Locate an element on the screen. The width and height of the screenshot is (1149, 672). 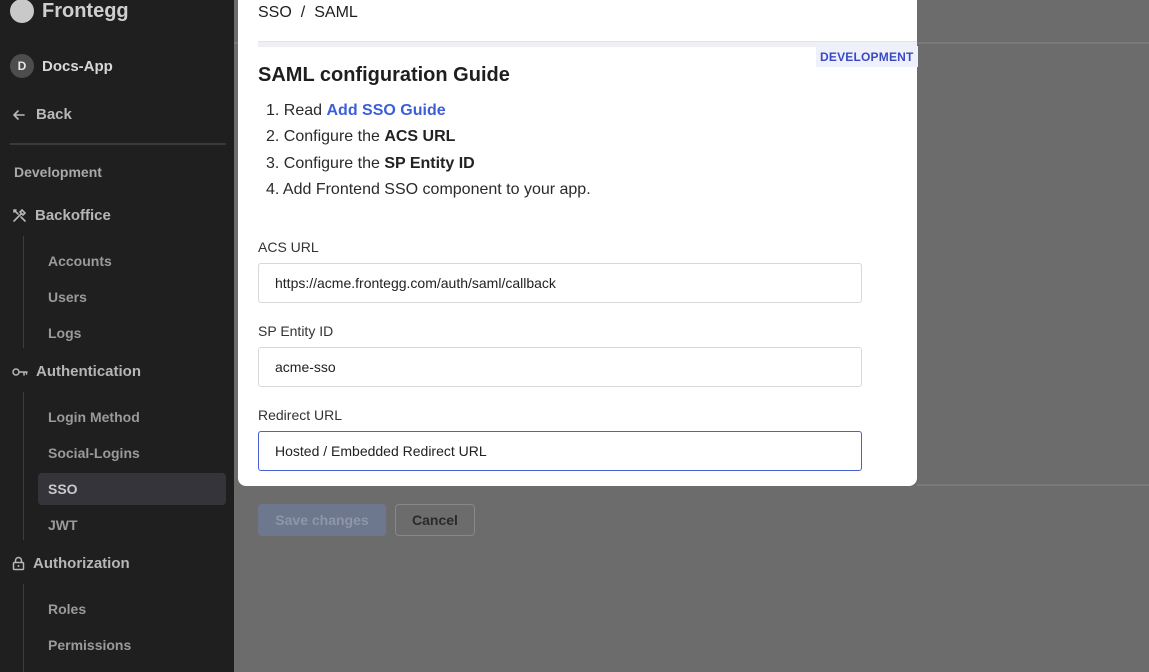
sidebar-item-sso: SSO is located at coordinates (132, 489).